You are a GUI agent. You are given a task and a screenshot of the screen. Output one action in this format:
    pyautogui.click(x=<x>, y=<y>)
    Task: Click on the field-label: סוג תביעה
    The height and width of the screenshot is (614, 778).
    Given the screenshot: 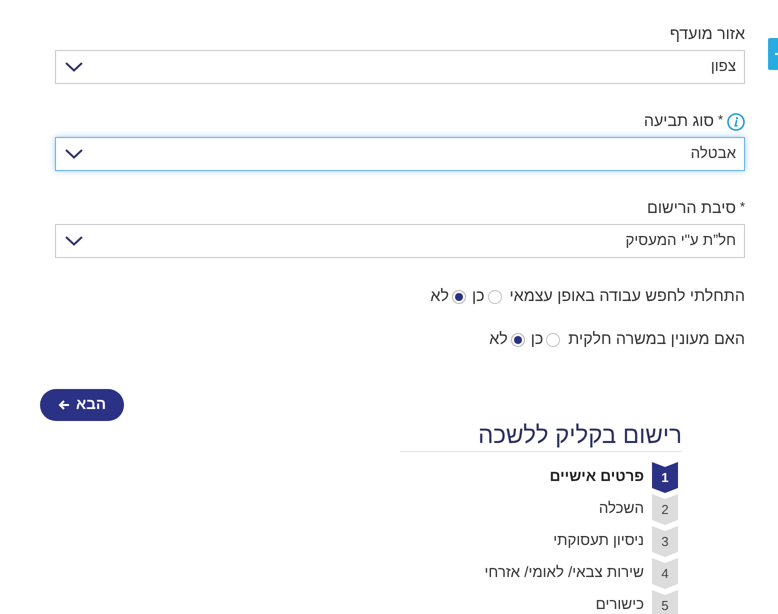 What is the action you would take?
    pyautogui.click(x=679, y=122)
    